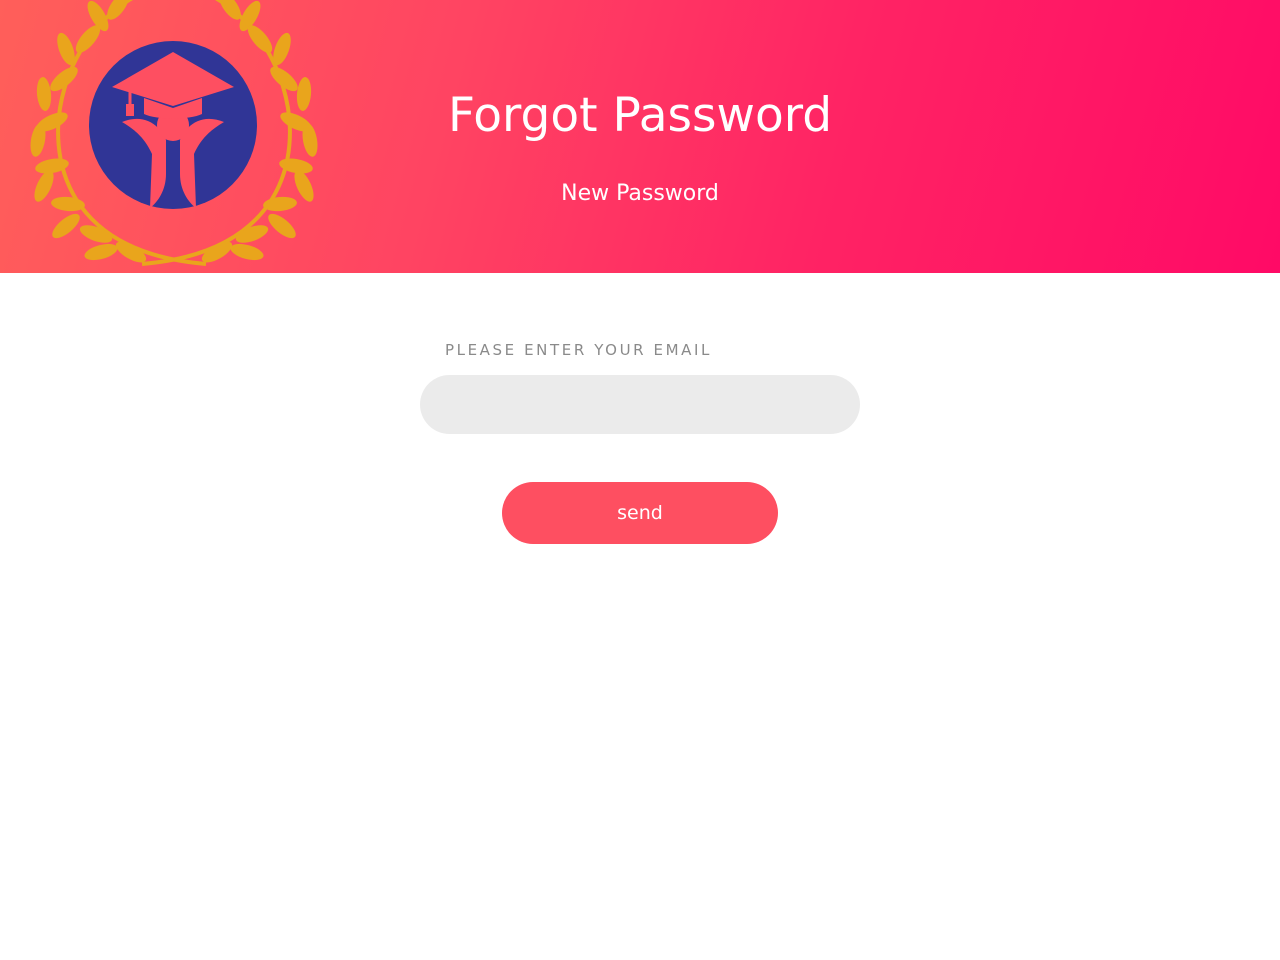  I want to click on page-title: Forgot Password, so click(640, 115).